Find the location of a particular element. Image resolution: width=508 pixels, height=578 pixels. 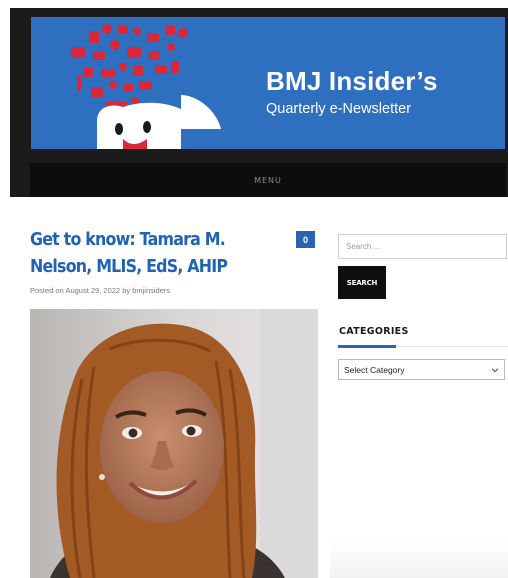

chevron-down-icon is located at coordinates (495, 369).